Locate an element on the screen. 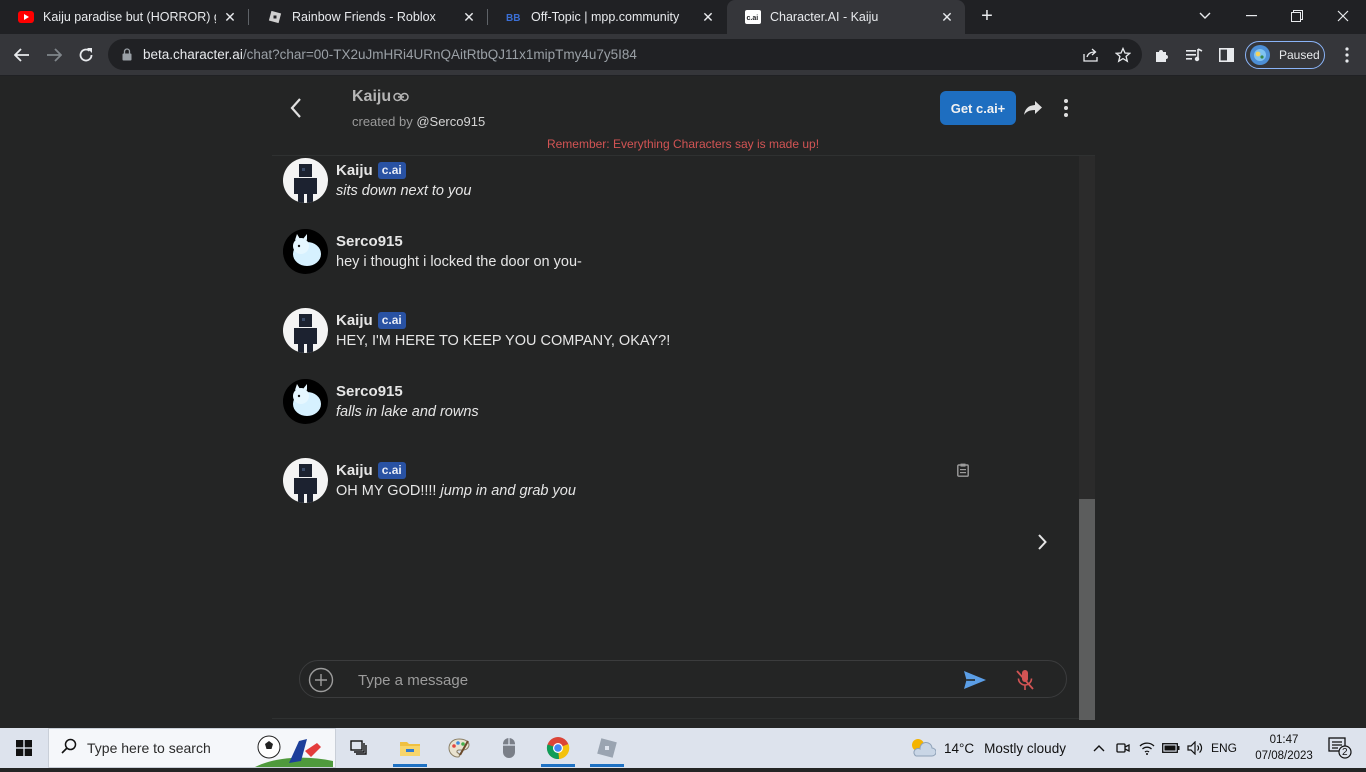 Image resolution: width=1366 pixels, height=772 pixels. media-playlist-icon is located at coordinates (1194, 55).